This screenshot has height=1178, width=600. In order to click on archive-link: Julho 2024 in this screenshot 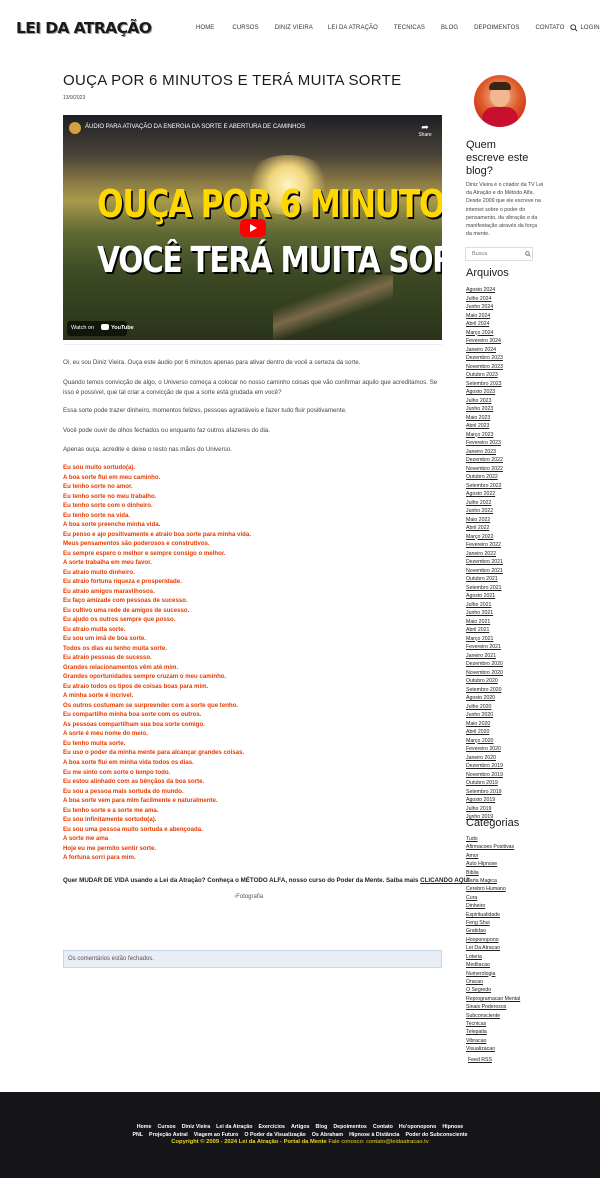, I will do `click(484, 299)`.